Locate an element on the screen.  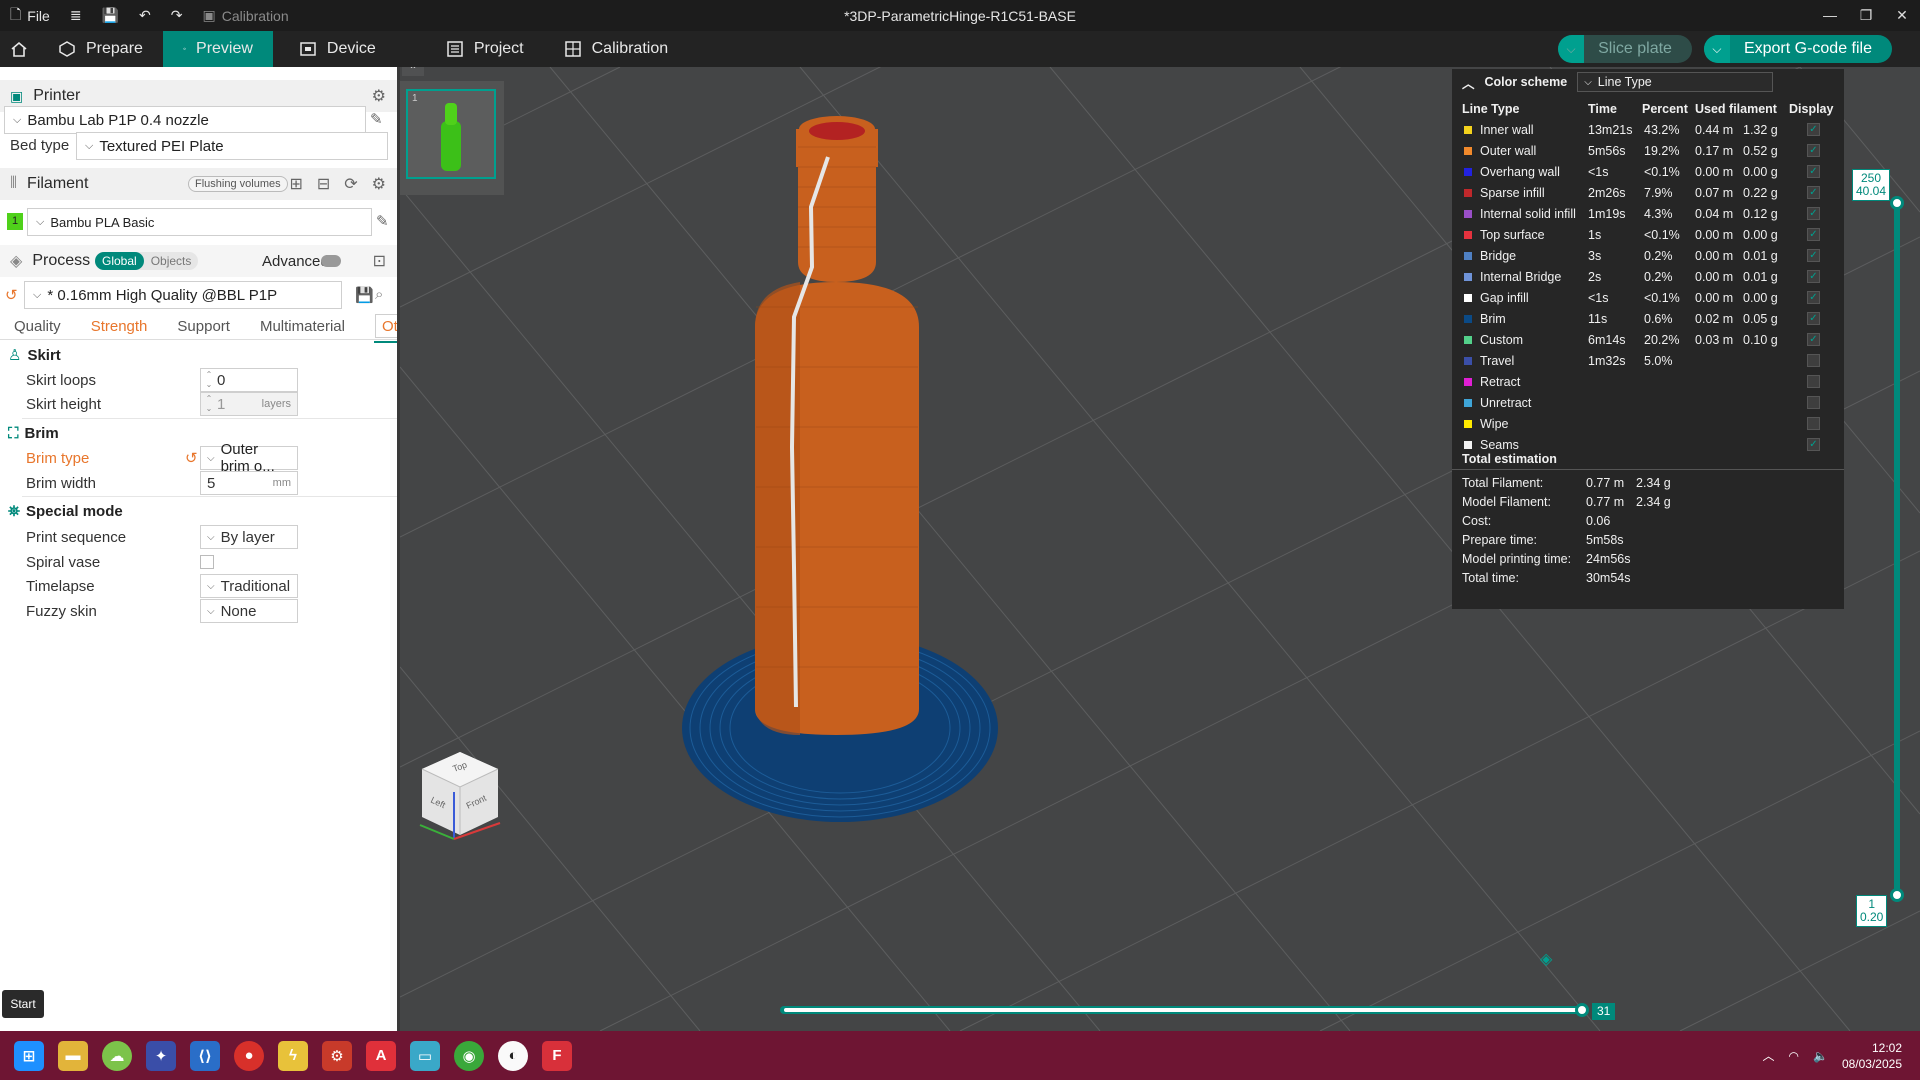
windows-start-icon: ⊞ is located at coordinates (29, 1055).